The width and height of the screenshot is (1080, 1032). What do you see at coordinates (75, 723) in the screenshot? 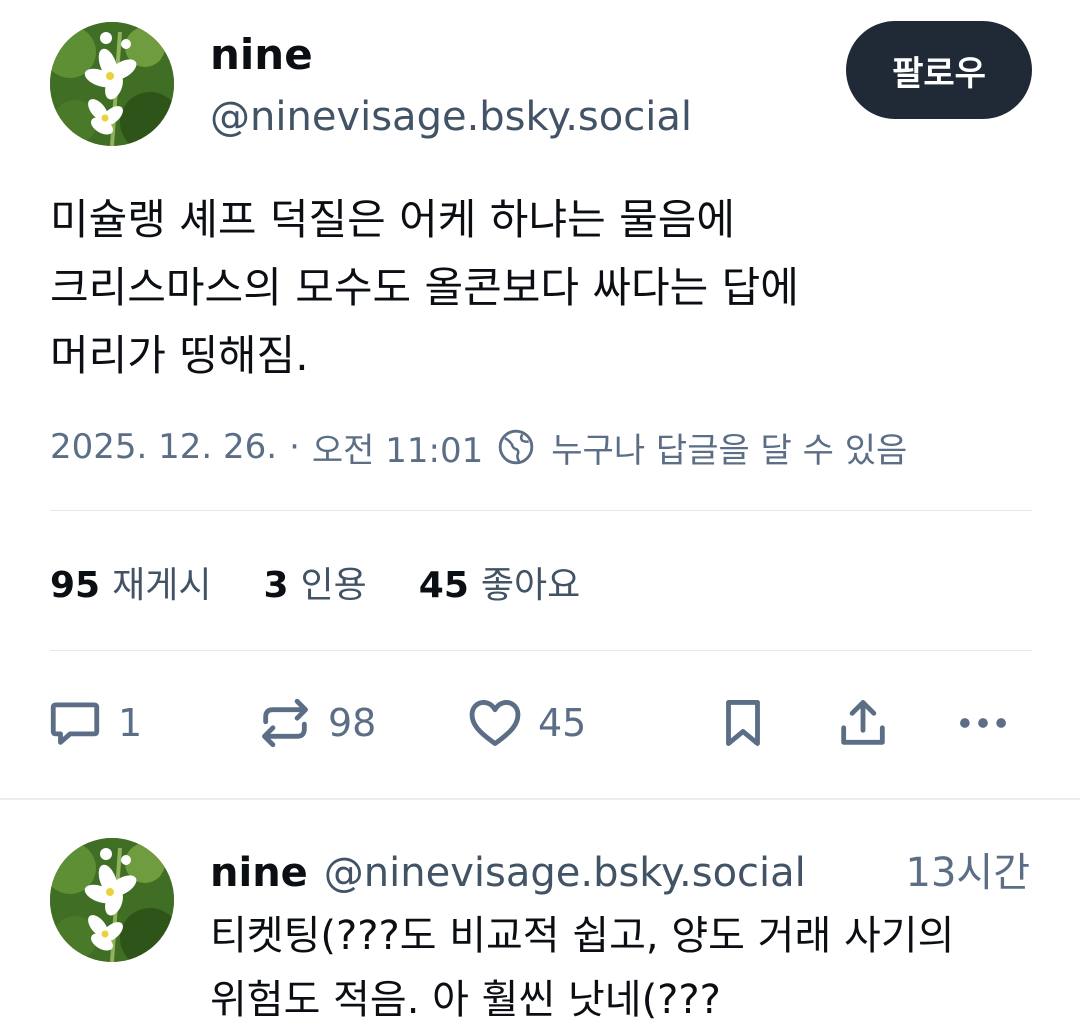
I see `speech-bubble-icon` at bounding box center [75, 723].